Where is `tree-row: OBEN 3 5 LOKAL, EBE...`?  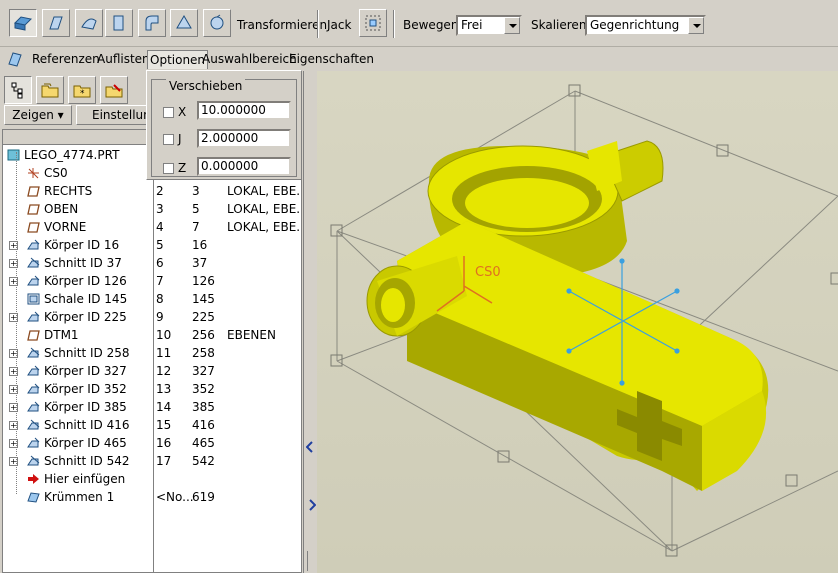 tree-row: OBEN 3 5 LOKAL, EBE... is located at coordinates (152, 209).